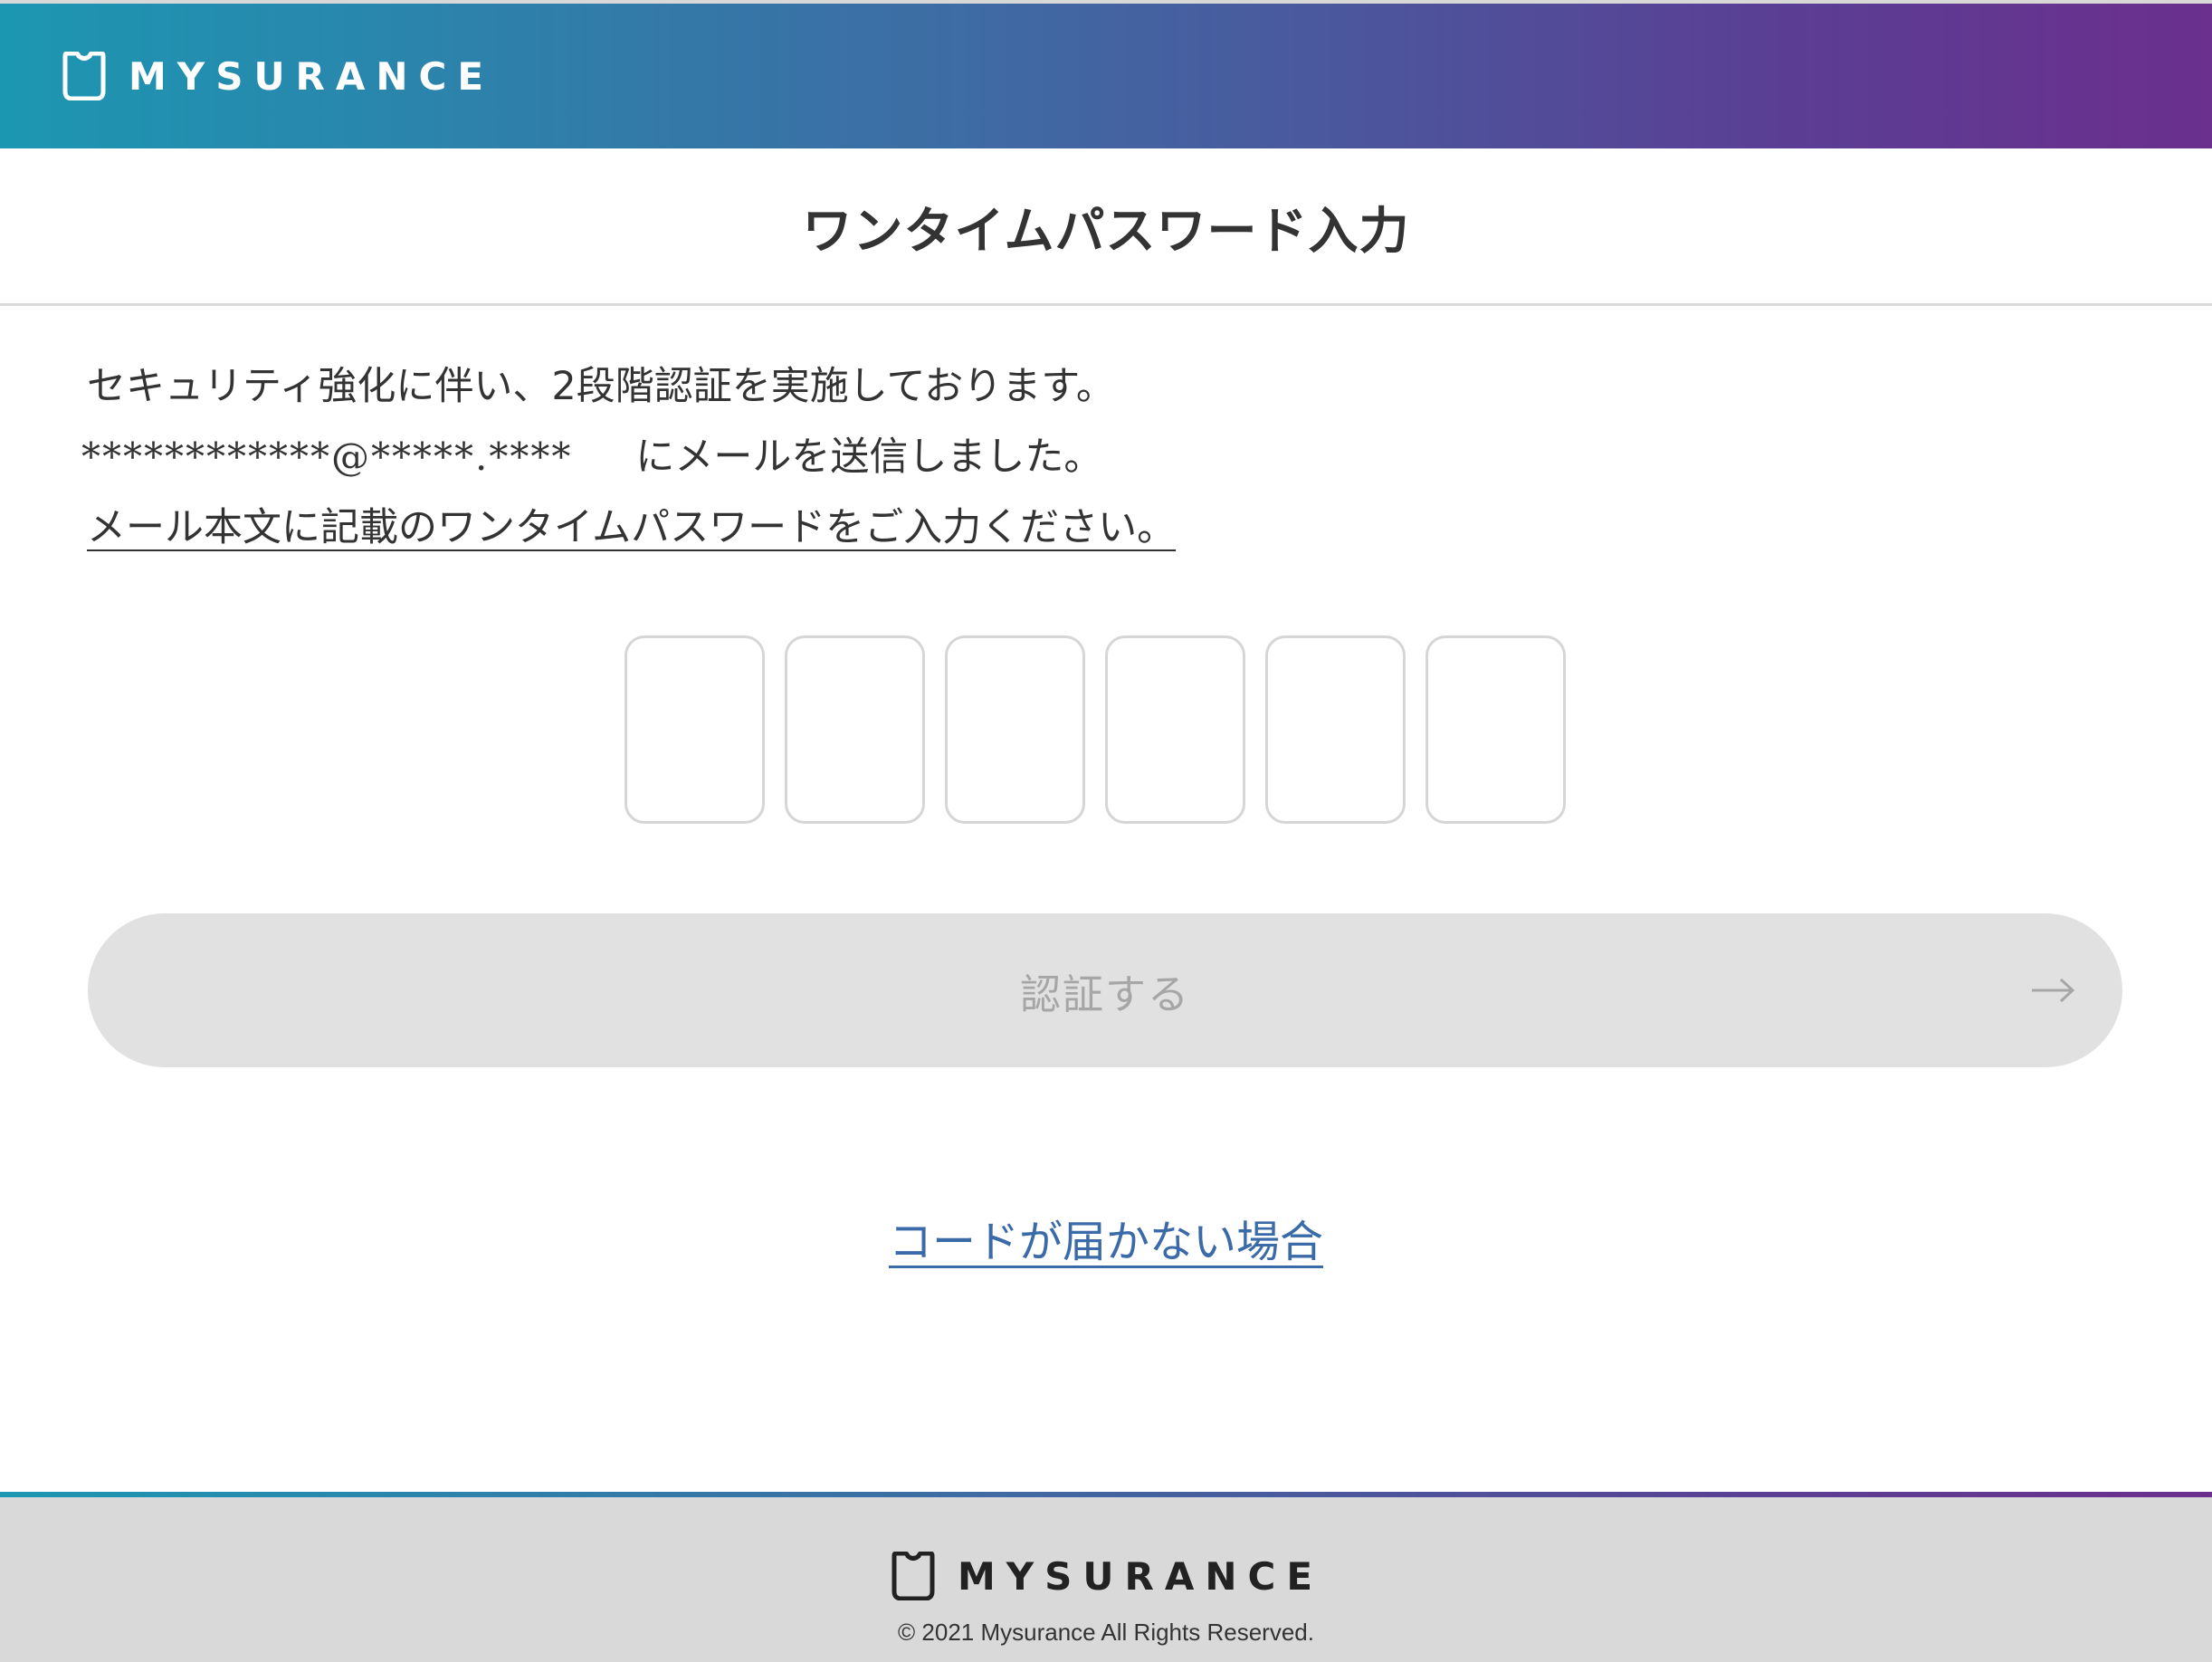  I want to click on copyright-text: © 2021 Mysurance All Rights Reserved., so click(1106, 1632).